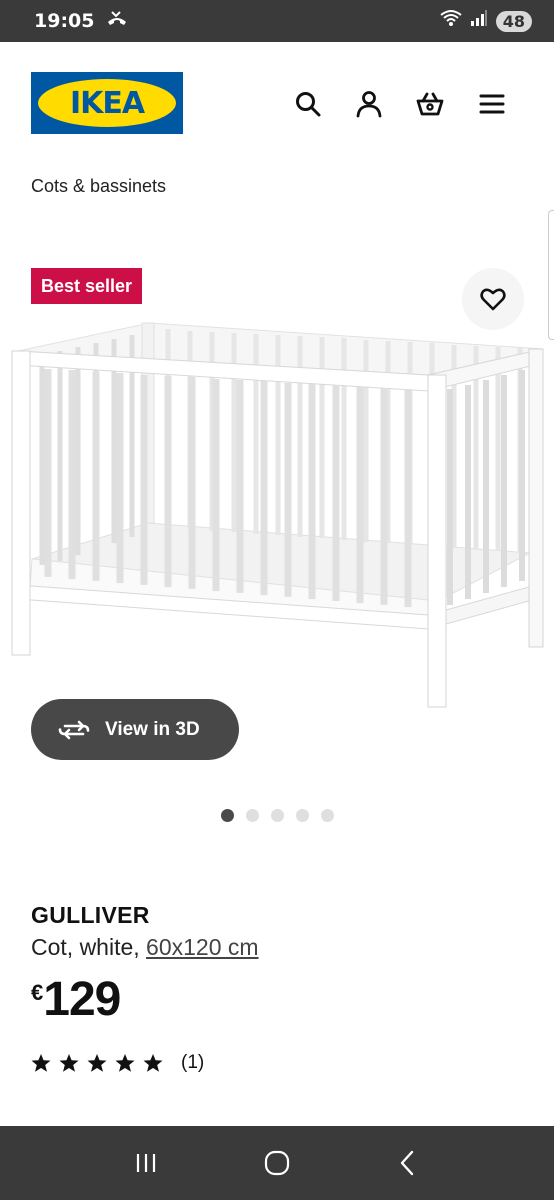 The width and height of the screenshot is (554, 1200). What do you see at coordinates (479, 21) in the screenshot?
I see `signal-icon` at bounding box center [479, 21].